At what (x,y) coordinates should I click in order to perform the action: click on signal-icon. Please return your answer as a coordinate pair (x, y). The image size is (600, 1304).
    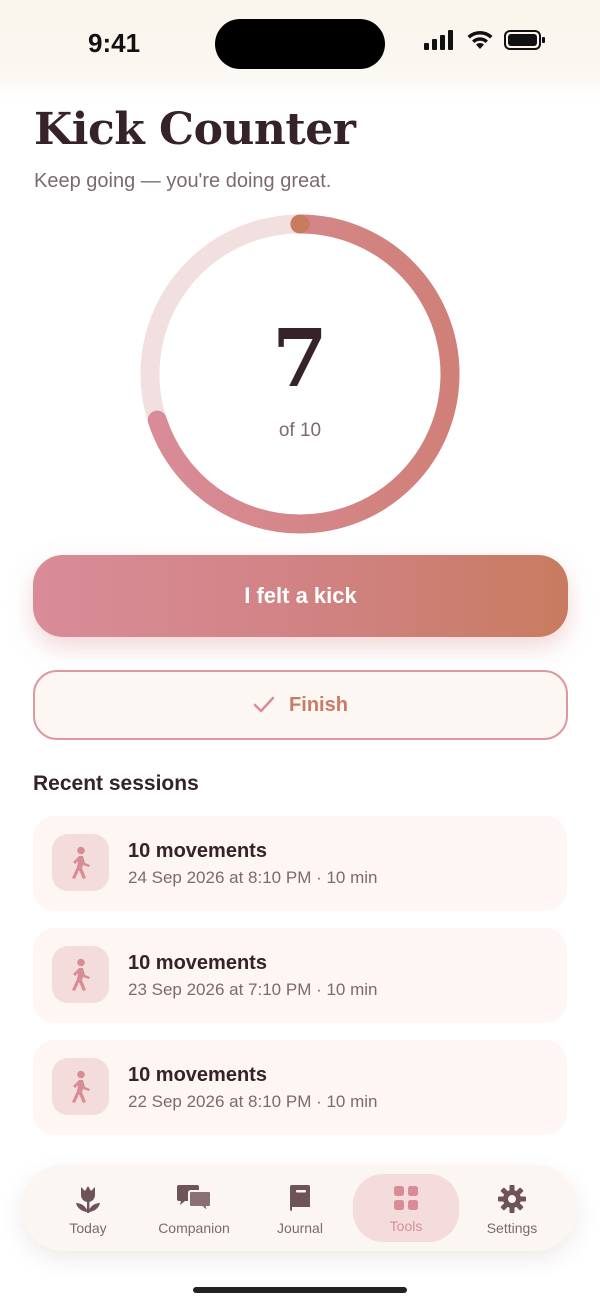
    Looking at the image, I should click on (438, 40).